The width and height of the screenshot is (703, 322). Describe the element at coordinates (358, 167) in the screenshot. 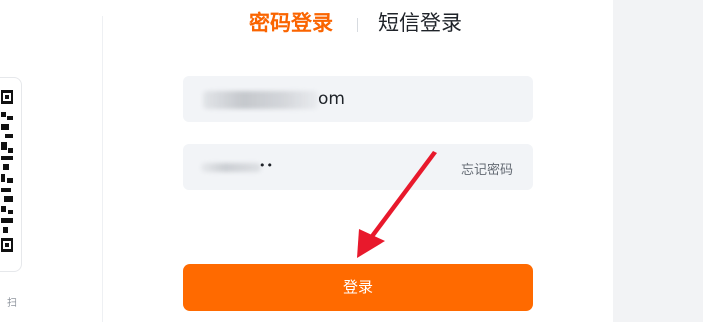

I see `password-input: •• 忘记密码` at that location.